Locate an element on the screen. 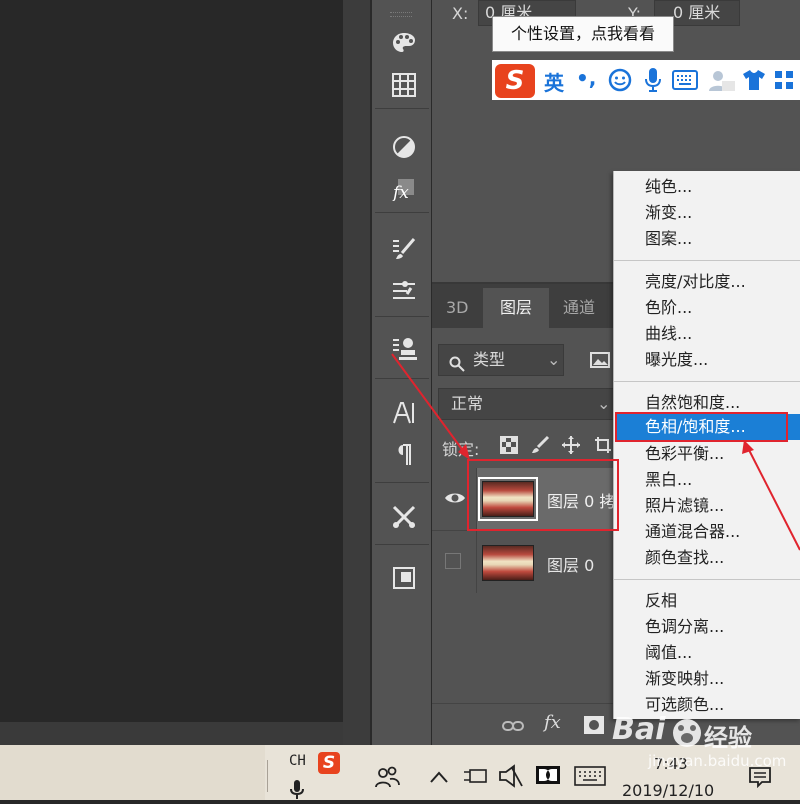 Image resolution: width=800 pixels, height=804 pixels. ime-tooltip: 个性设置，点我看看 is located at coordinates (583, 34).